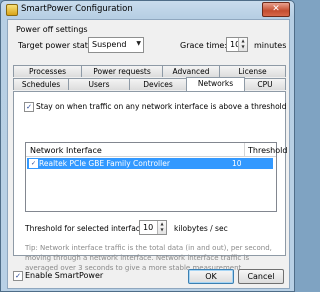 The image size is (320, 292). Describe the element at coordinates (204, 45) in the screenshot. I see `grace-time-label: Grace time:` at that location.